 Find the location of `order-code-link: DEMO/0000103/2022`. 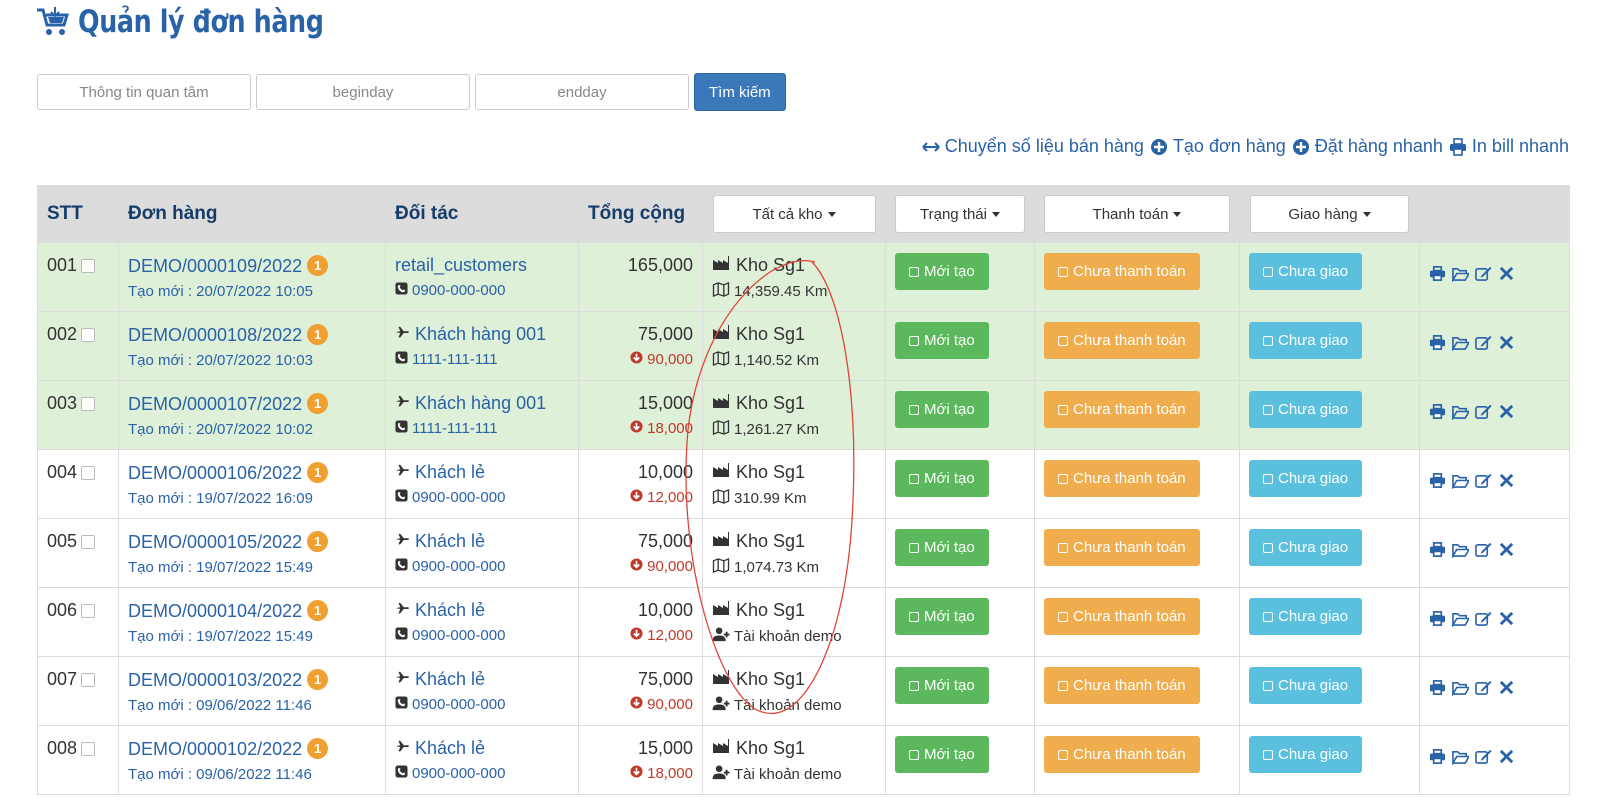

order-code-link: DEMO/0000103/2022 is located at coordinates (215, 680).